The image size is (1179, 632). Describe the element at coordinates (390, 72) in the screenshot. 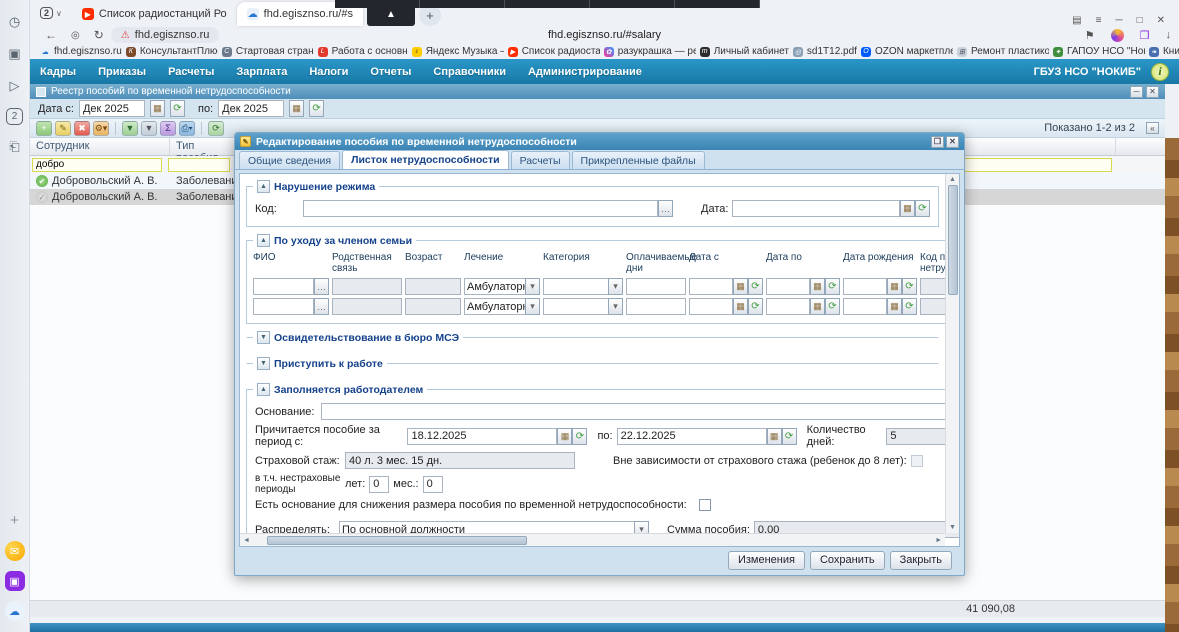

I see `menu-otchety: Отчеты` at that location.